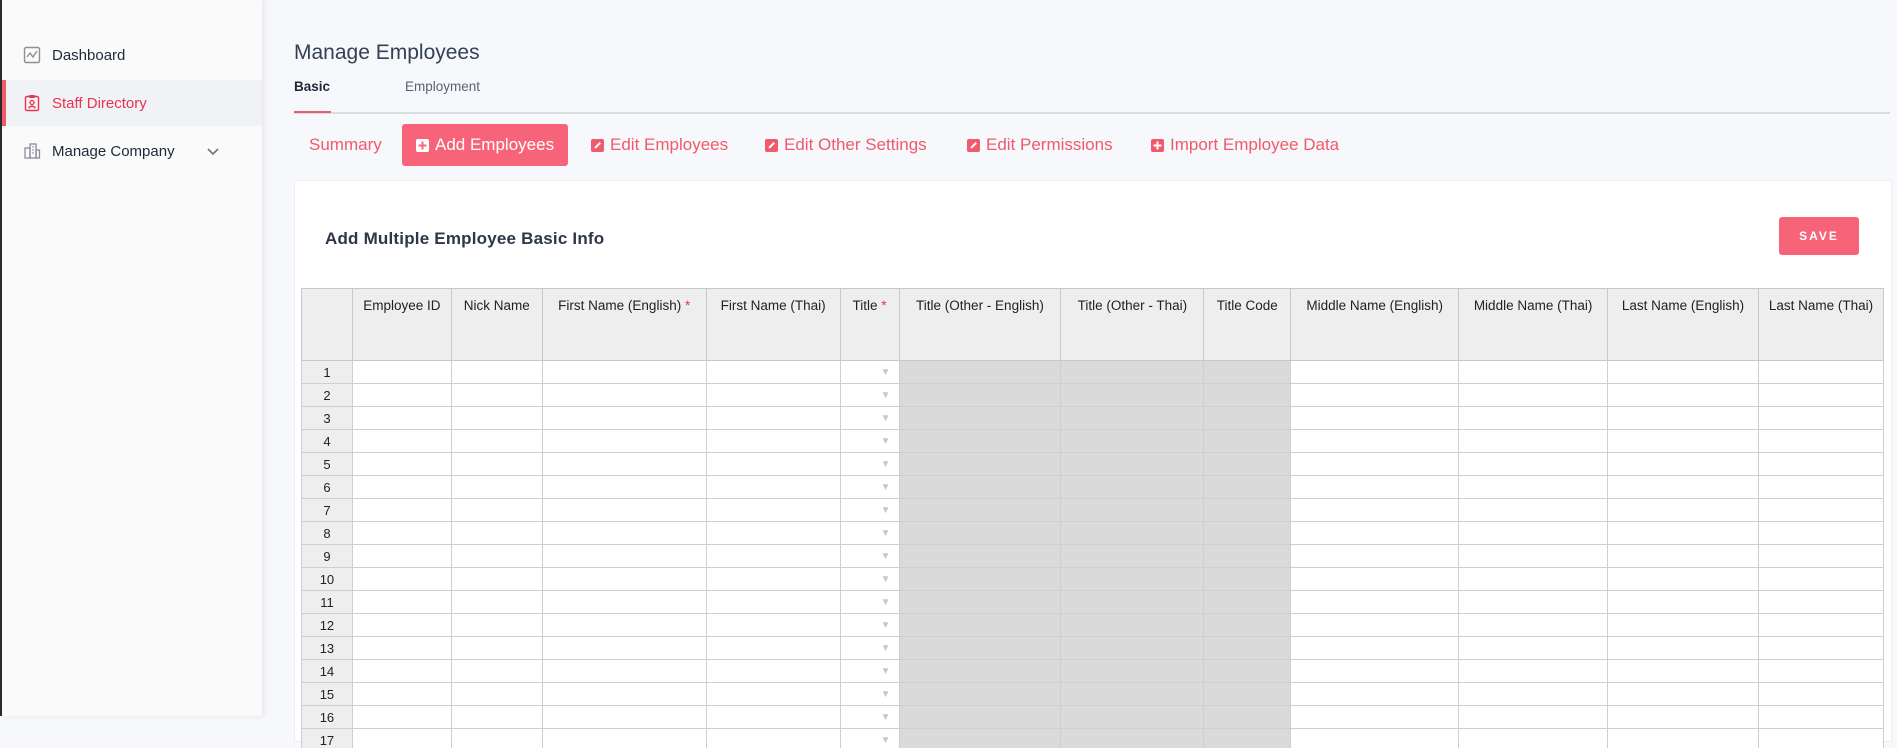  I want to click on subtab-add-employees: Add Employees, so click(485, 145).